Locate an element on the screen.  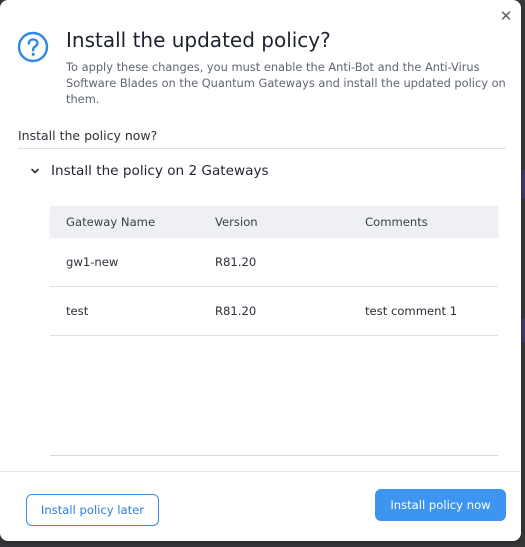
question-circle-icon is located at coordinates (33, 47).